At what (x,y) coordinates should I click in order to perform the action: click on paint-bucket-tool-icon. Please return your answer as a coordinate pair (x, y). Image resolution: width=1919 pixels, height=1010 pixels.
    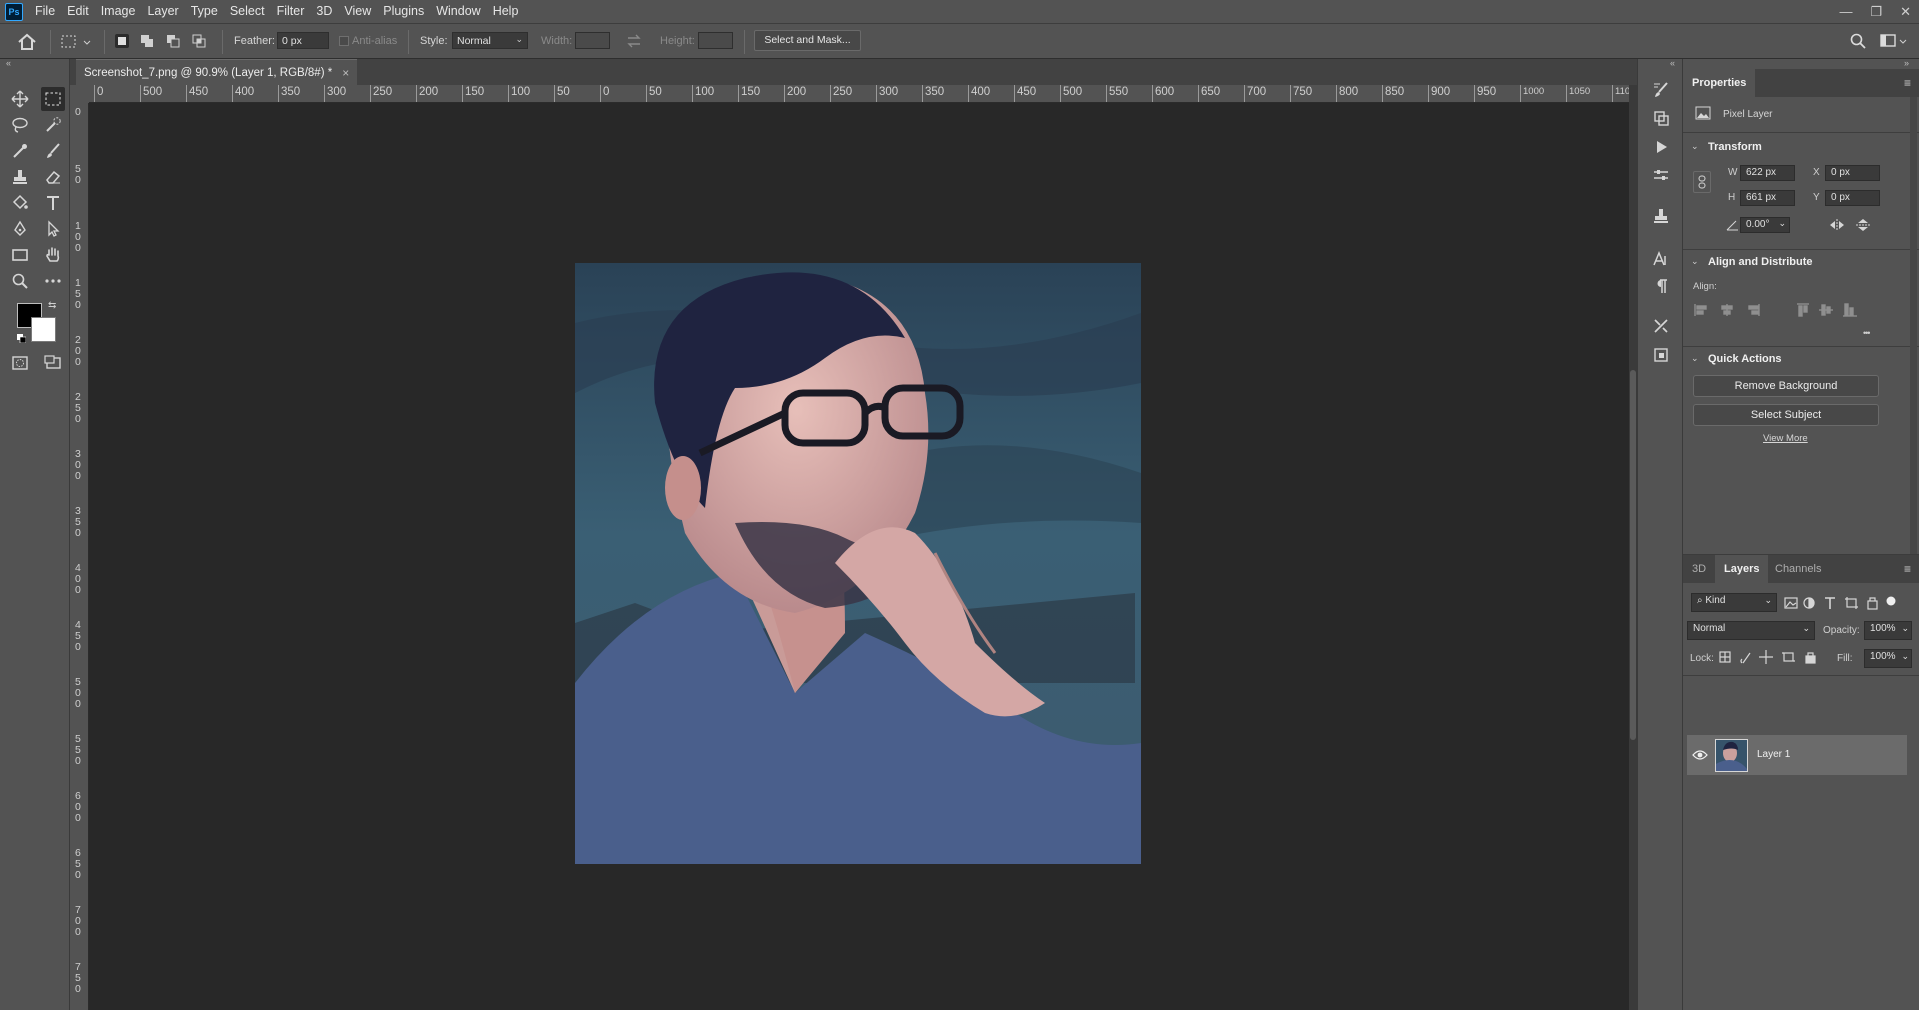
    Looking at the image, I should click on (20, 203).